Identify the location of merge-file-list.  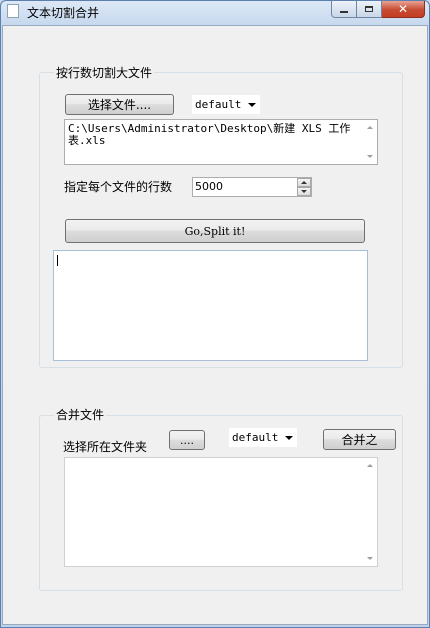
(221, 512).